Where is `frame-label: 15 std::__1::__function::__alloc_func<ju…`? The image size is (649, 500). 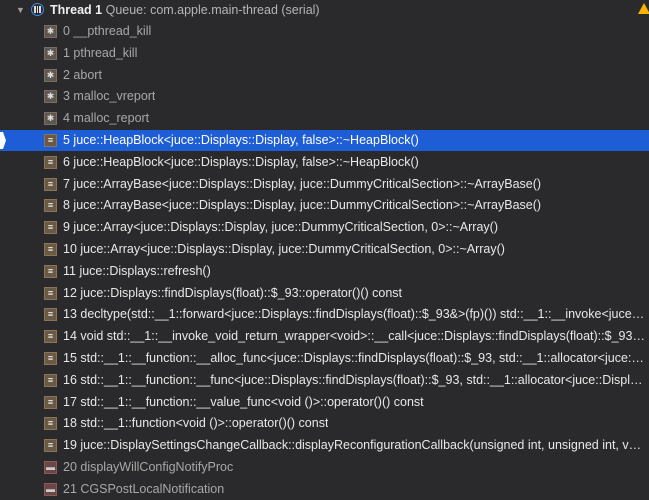 frame-label: 15 std::__1::__function::__alloc_func<ju… is located at coordinates (354, 358).